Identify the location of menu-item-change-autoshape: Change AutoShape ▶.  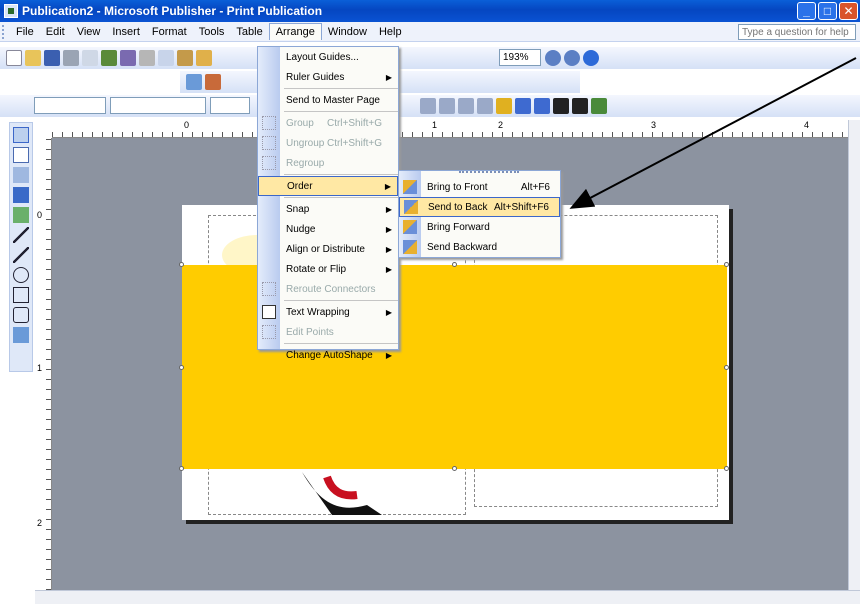
(328, 355).